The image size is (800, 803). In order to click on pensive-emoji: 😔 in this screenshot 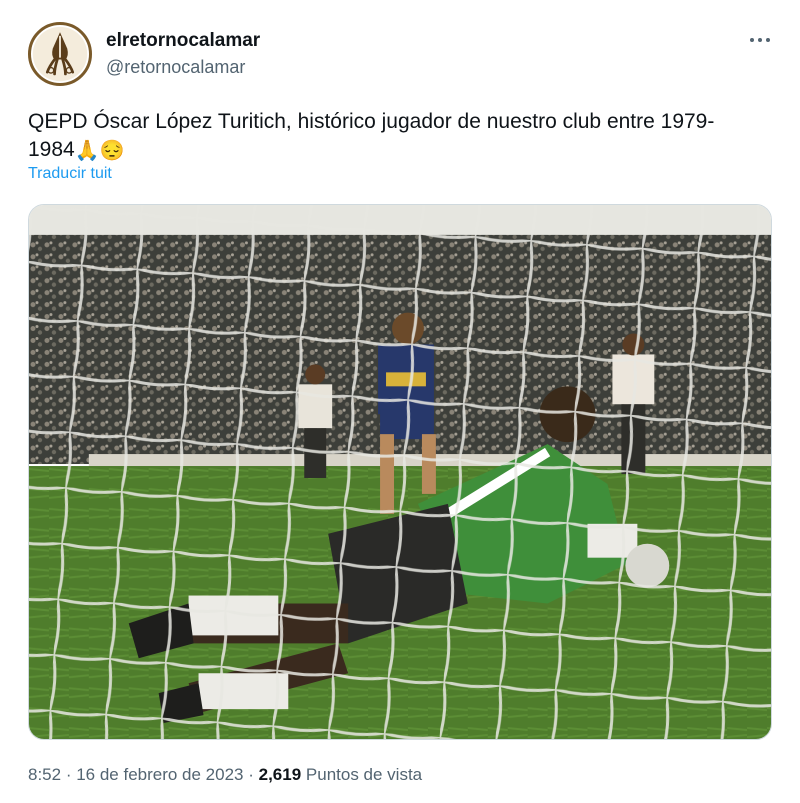, I will do `click(112, 151)`.